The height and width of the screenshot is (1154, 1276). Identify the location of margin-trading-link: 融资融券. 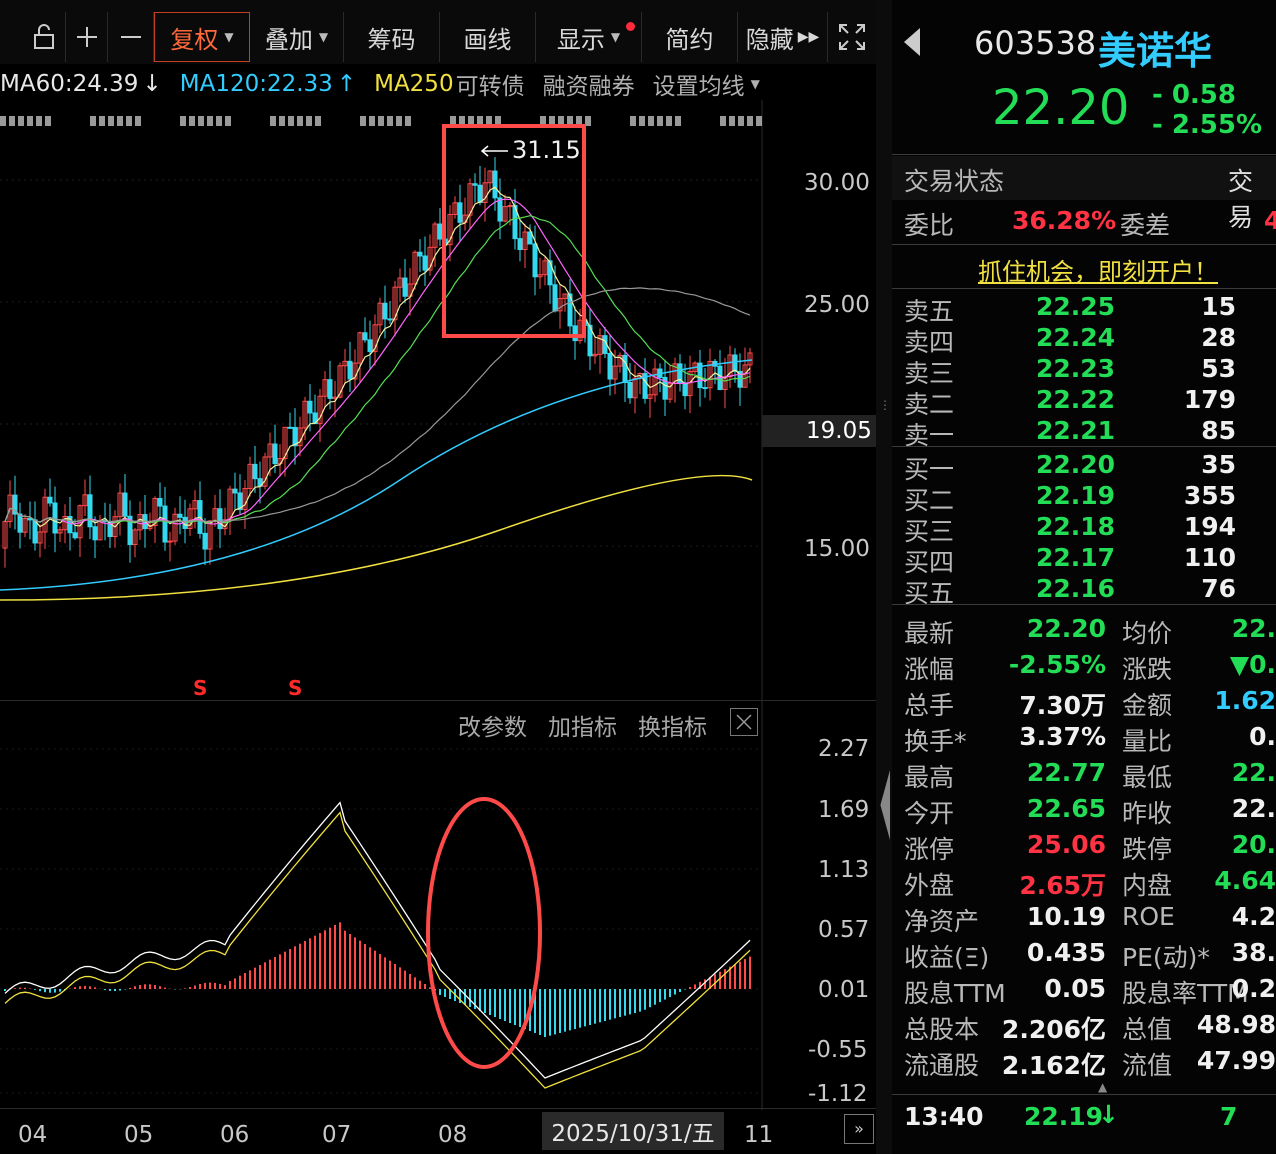
(589, 84).